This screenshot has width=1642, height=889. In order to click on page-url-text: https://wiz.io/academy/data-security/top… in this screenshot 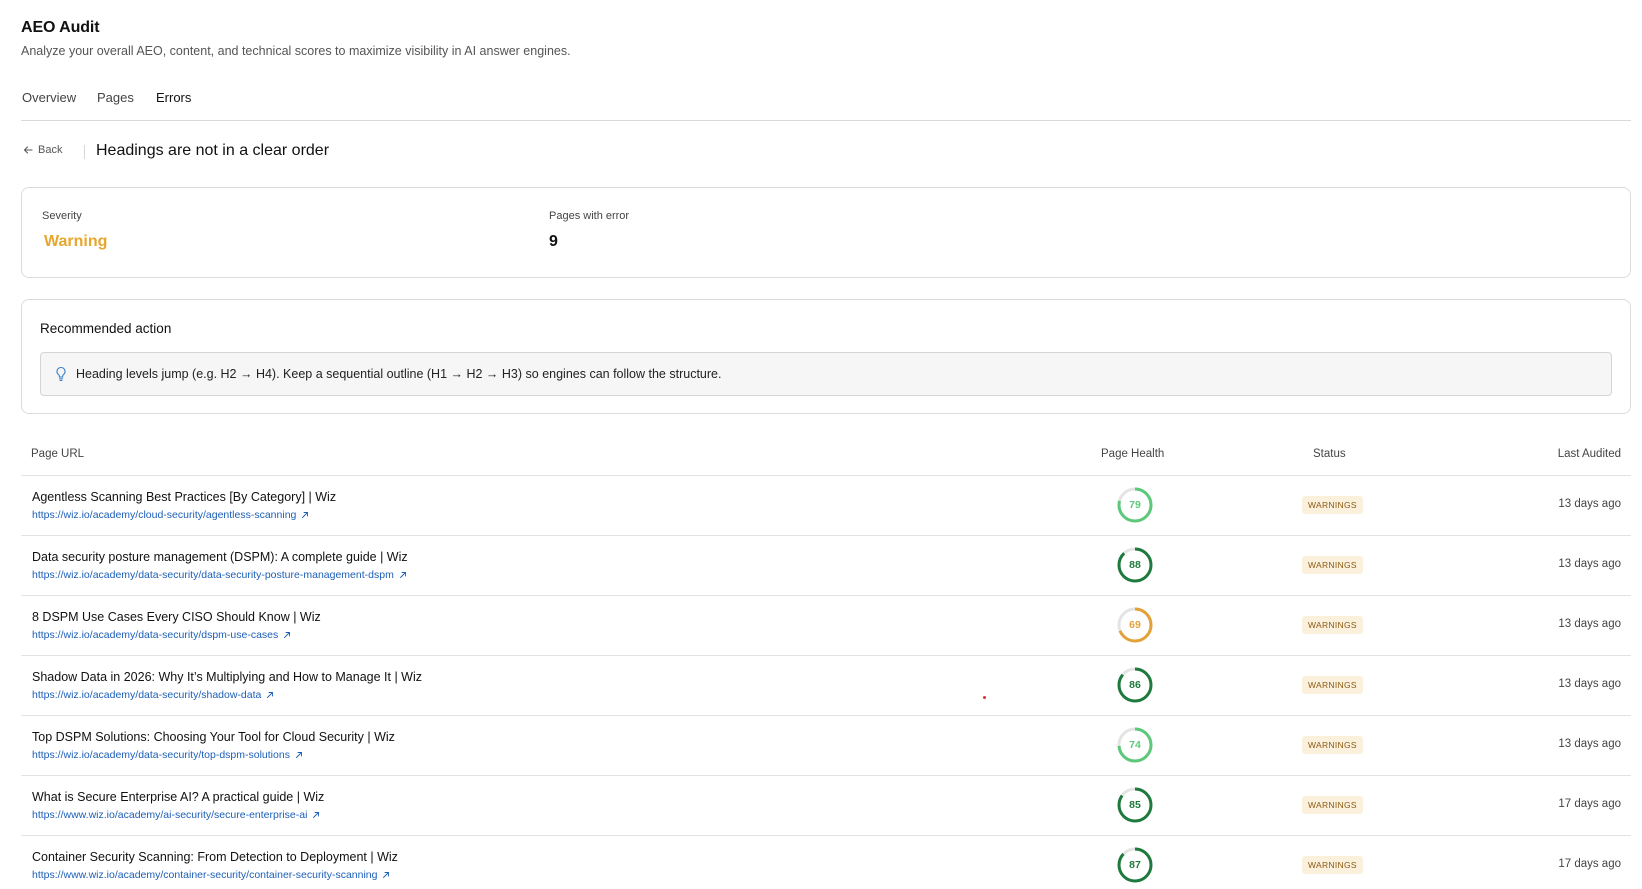, I will do `click(161, 755)`.